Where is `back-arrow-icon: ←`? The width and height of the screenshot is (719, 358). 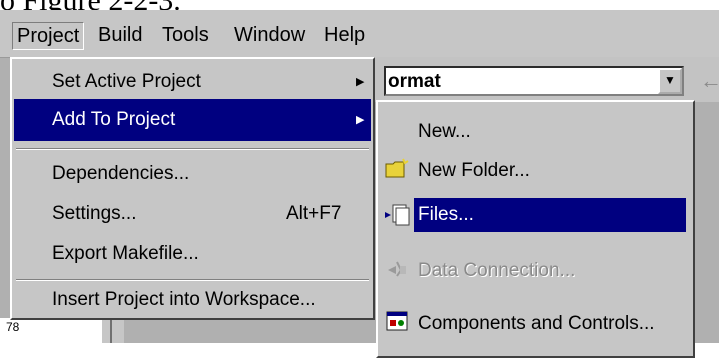
back-arrow-icon: ← is located at coordinates (709, 81).